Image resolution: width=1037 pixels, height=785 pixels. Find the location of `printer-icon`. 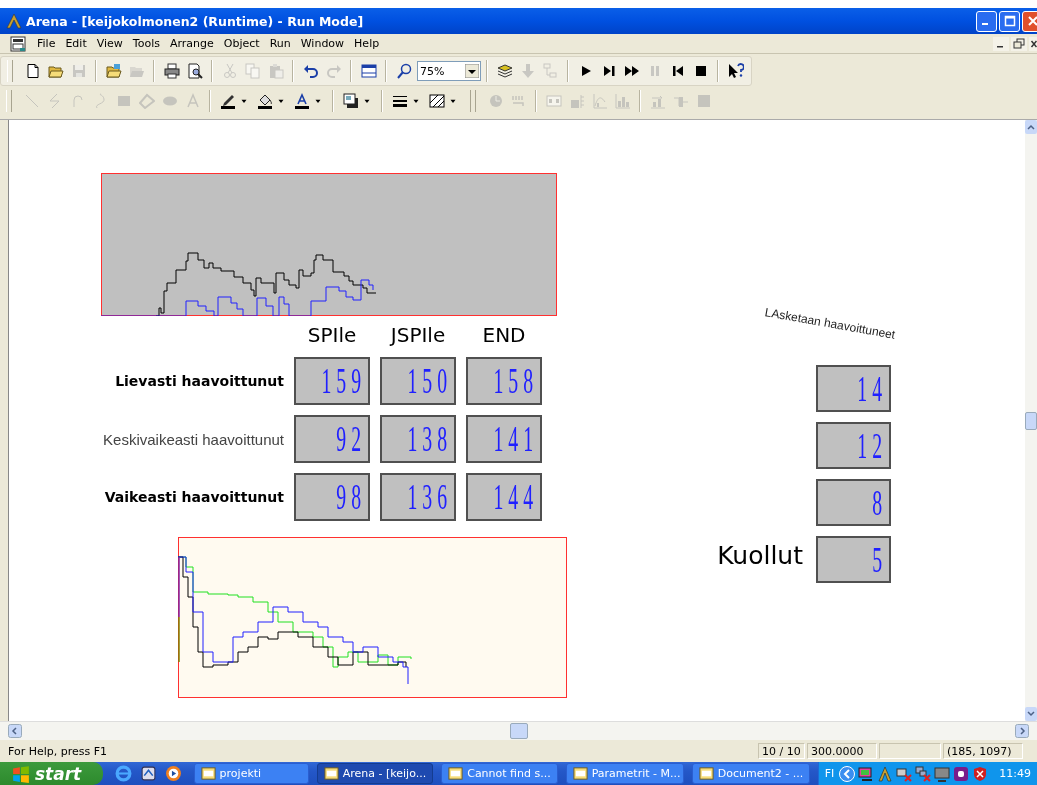

printer-icon is located at coordinates (171, 71).